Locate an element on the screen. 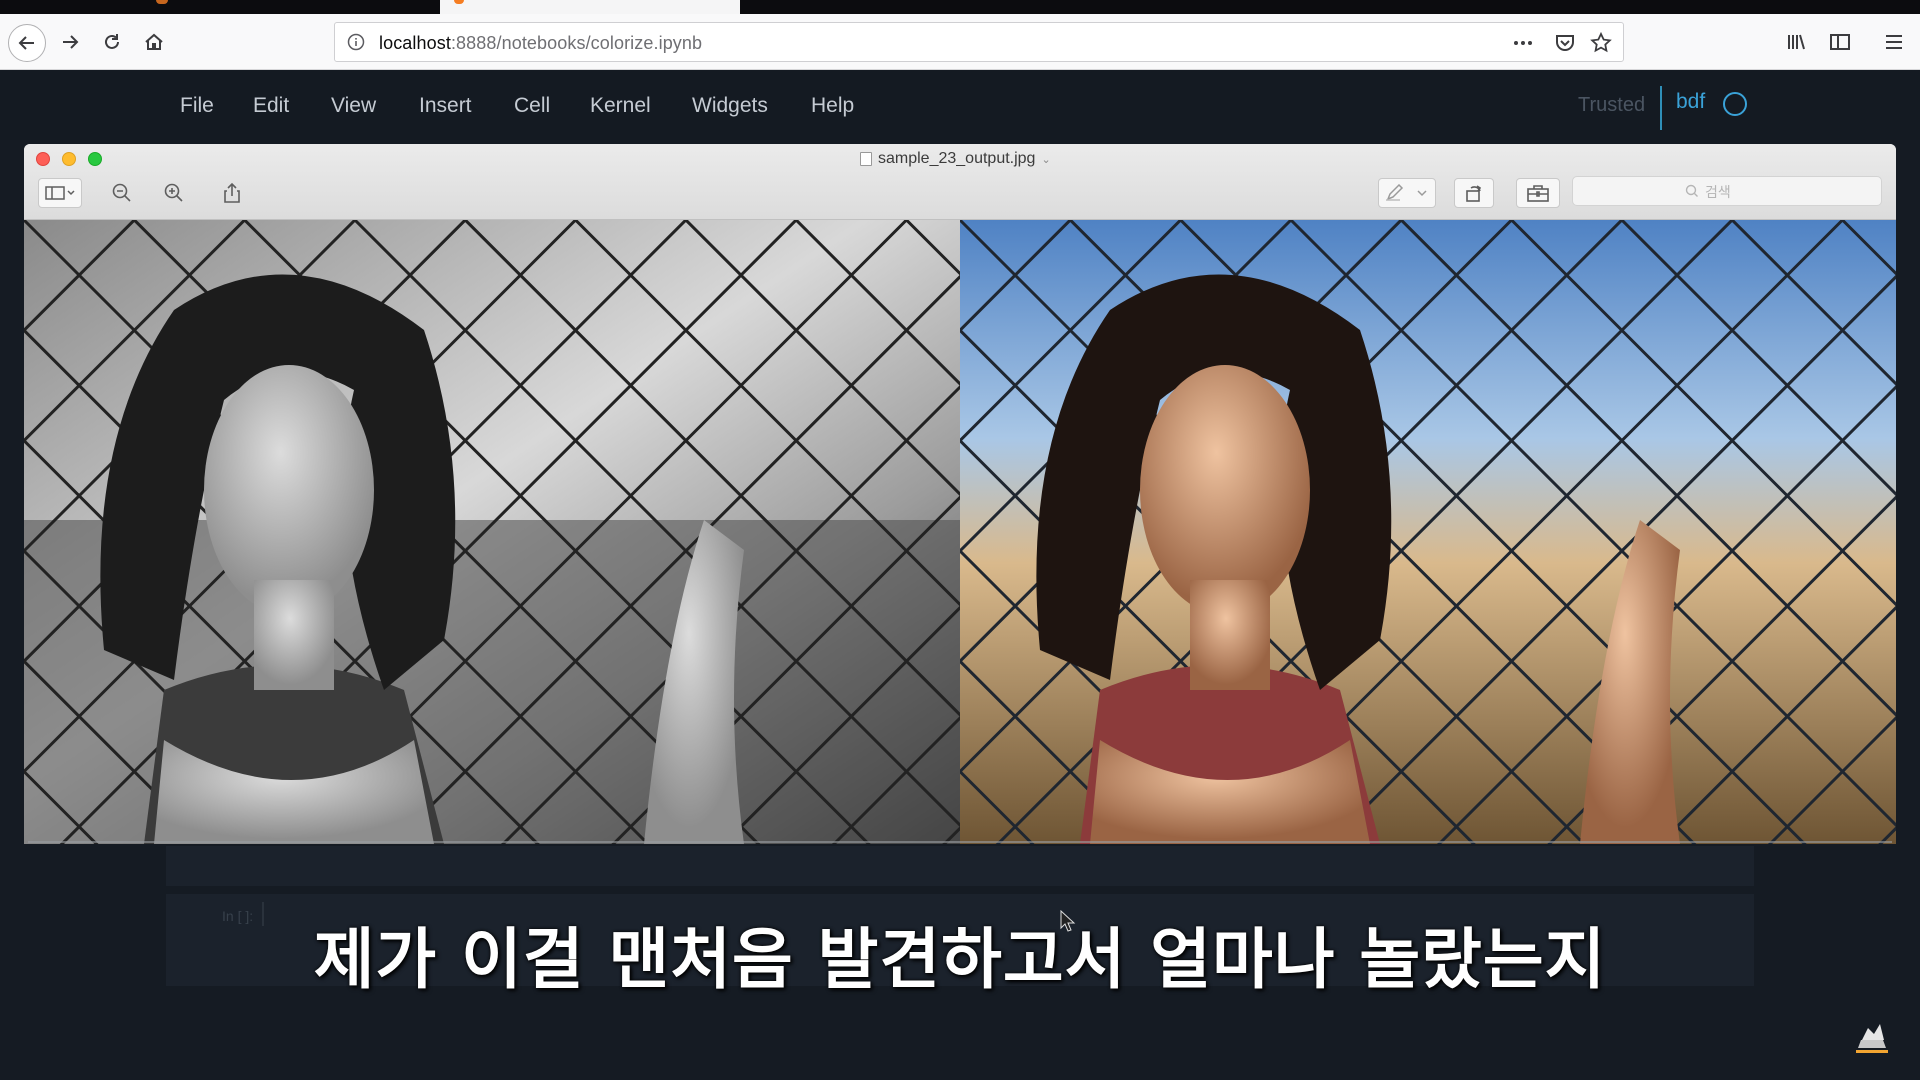 The height and width of the screenshot is (1080, 1920). sidebar-button is located at coordinates (1840, 42).